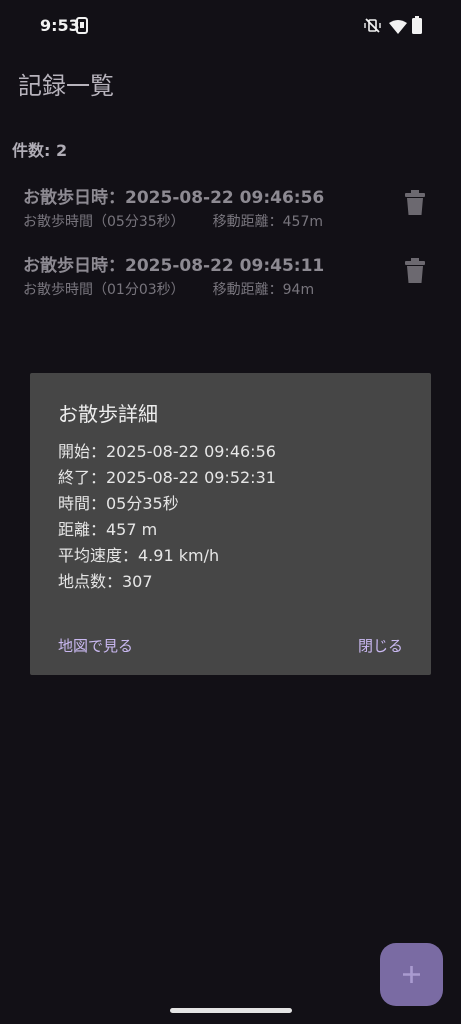 The width and height of the screenshot is (461, 1024). I want to click on add-record-button, so click(411, 974).